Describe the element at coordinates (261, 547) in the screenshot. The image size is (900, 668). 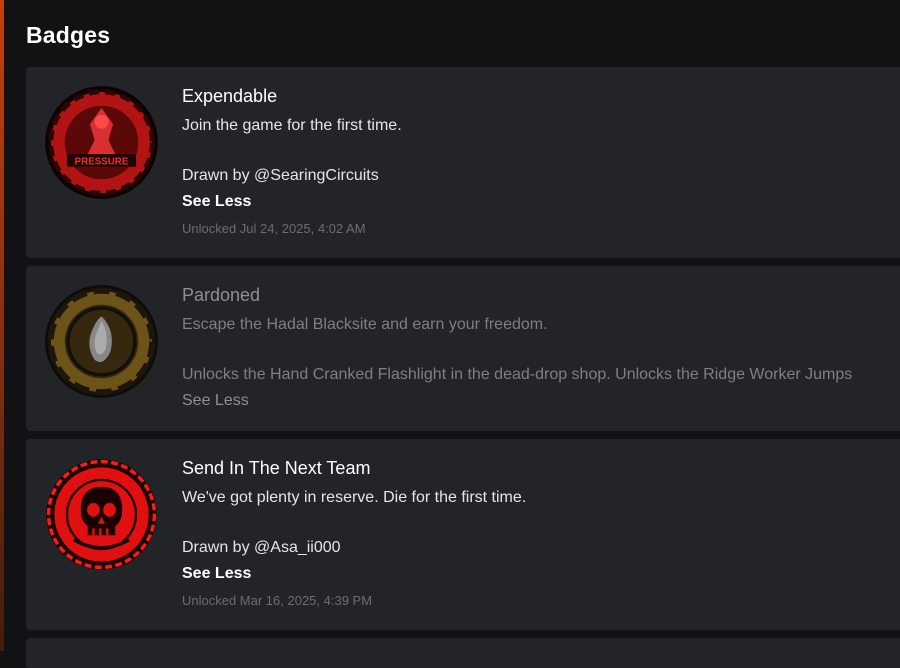
I see `badge-credit: Drawn by @Asa_ii000` at that location.